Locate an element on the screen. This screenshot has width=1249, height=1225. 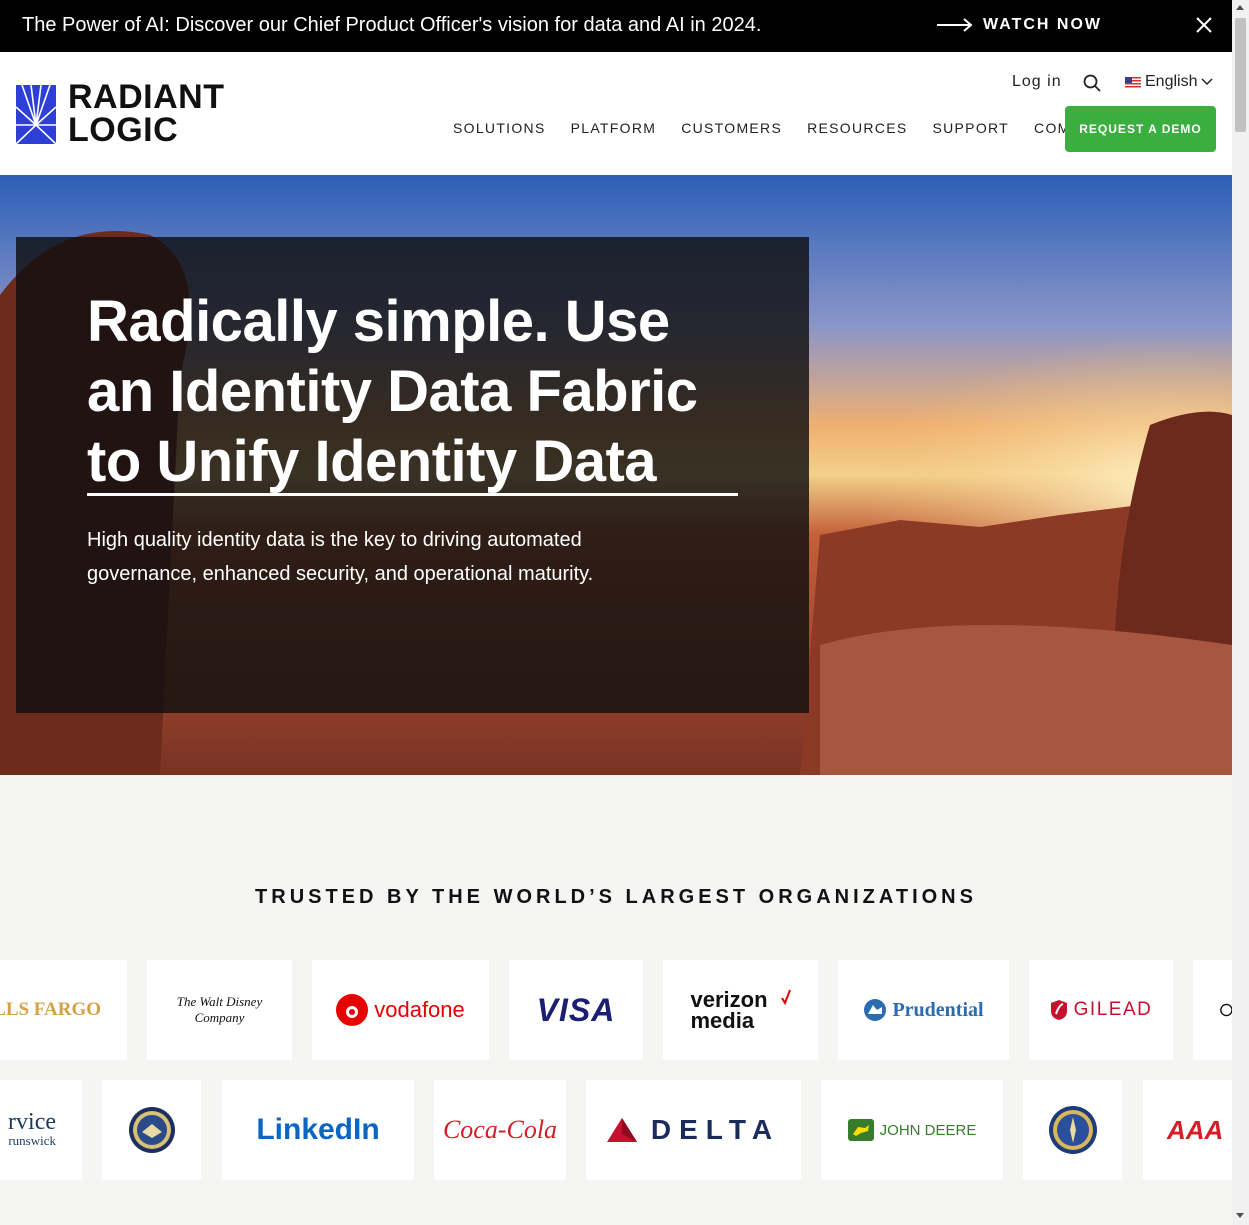
john-deere-text: JOHN DEERE is located at coordinates (928, 1130).